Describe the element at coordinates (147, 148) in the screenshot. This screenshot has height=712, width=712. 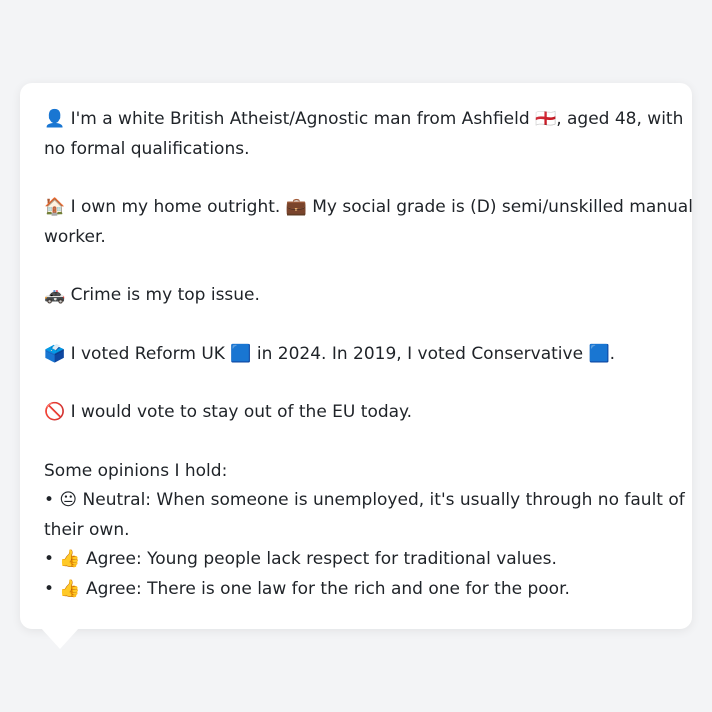
I see `identity-text-cont: no formal qualifications.` at that location.